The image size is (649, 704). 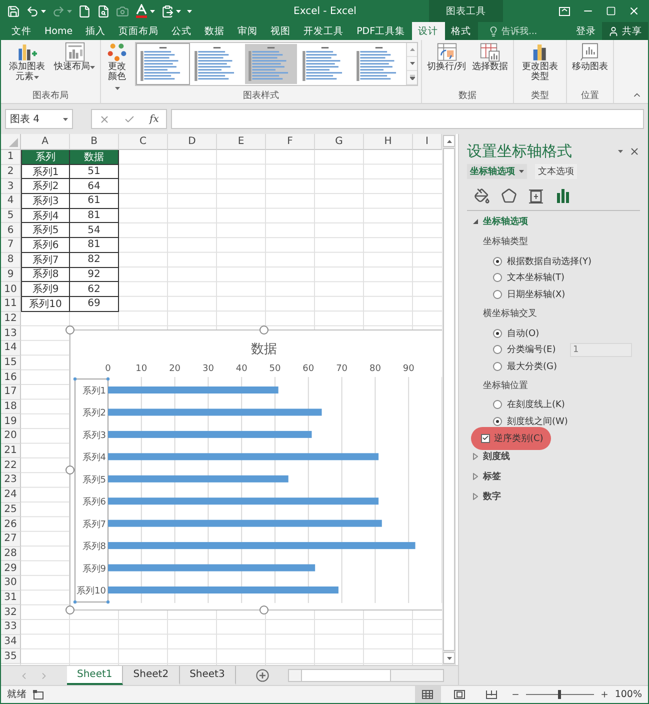 What do you see at coordinates (540, 62) in the screenshot?
I see `ribbon-button: 更改图表类型` at bounding box center [540, 62].